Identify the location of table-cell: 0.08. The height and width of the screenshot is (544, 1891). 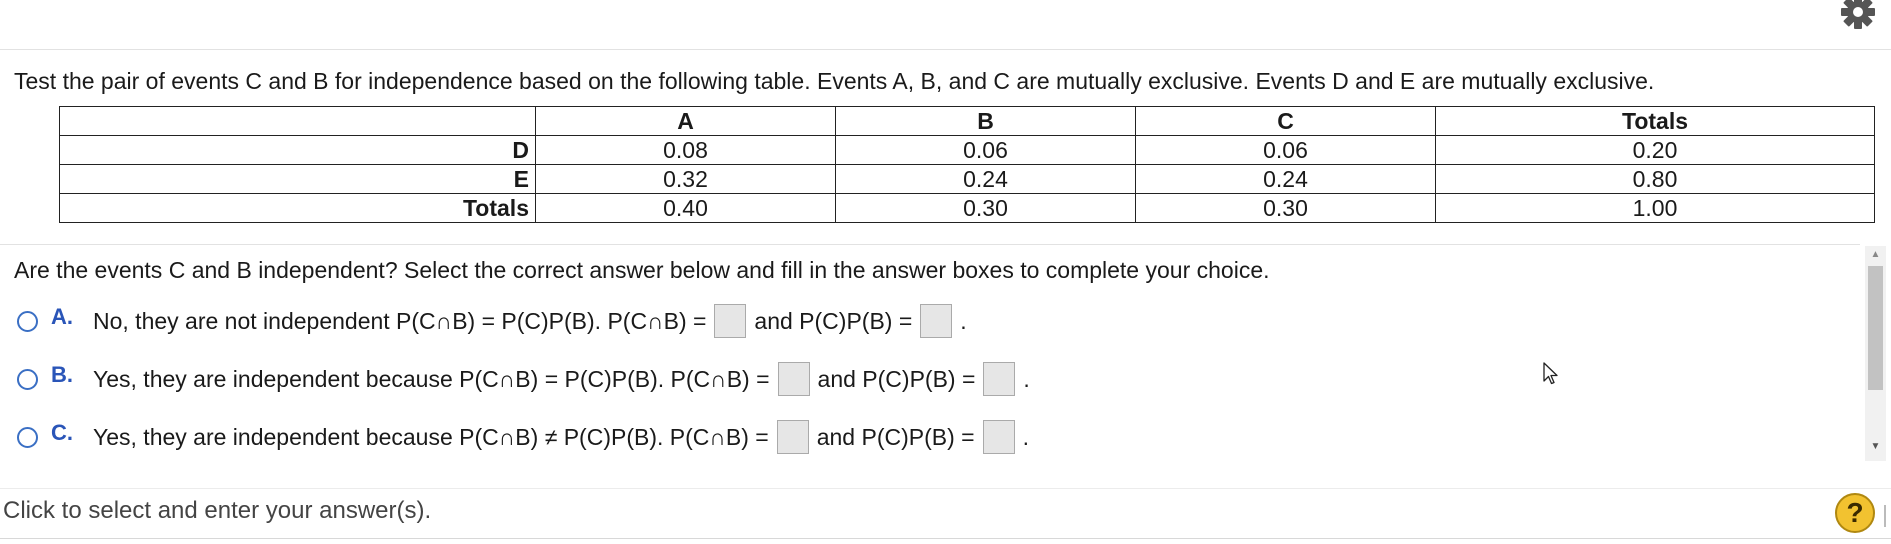
(685, 150).